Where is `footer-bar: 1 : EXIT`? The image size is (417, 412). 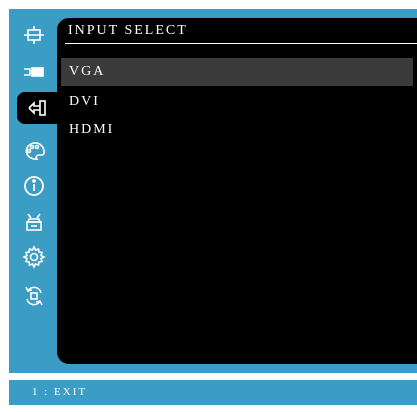
footer-bar: 1 : EXIT is located at coordinates (213, 392).